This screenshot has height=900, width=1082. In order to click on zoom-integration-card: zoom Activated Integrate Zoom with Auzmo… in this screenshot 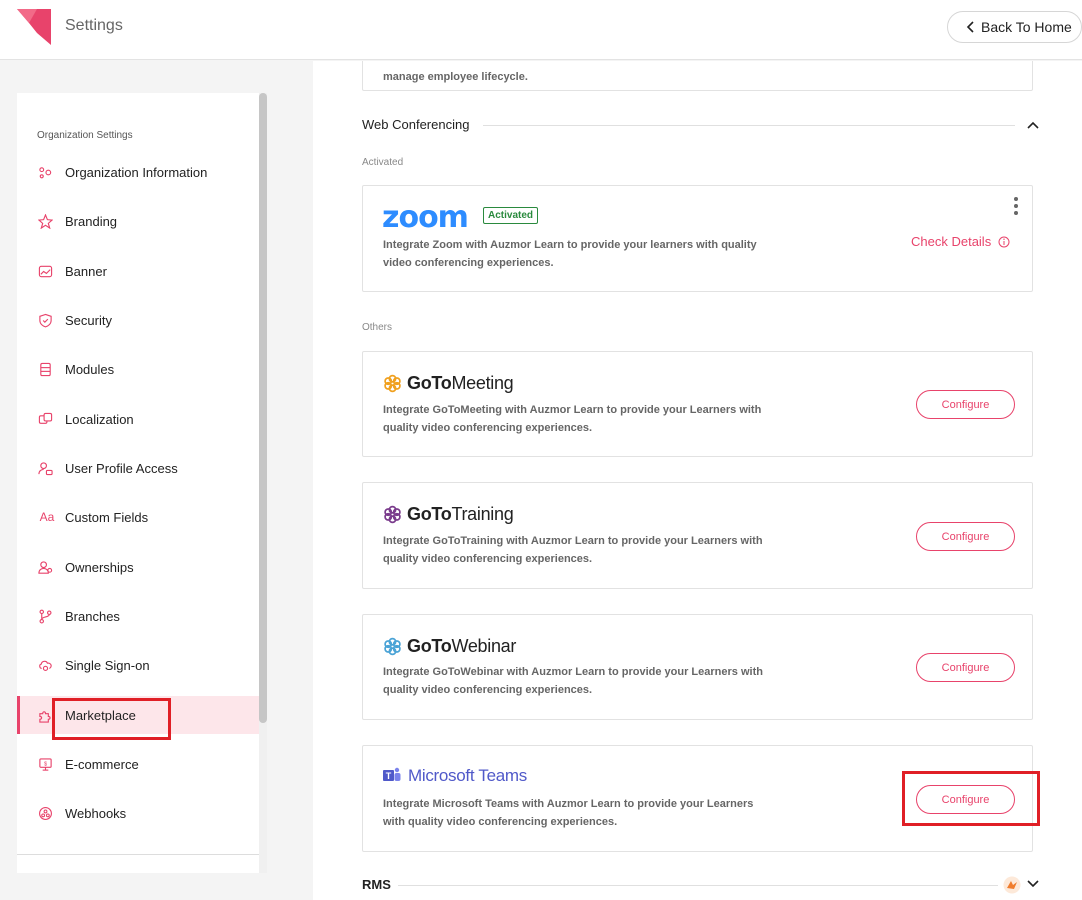, I will do `click(697, 238)`.